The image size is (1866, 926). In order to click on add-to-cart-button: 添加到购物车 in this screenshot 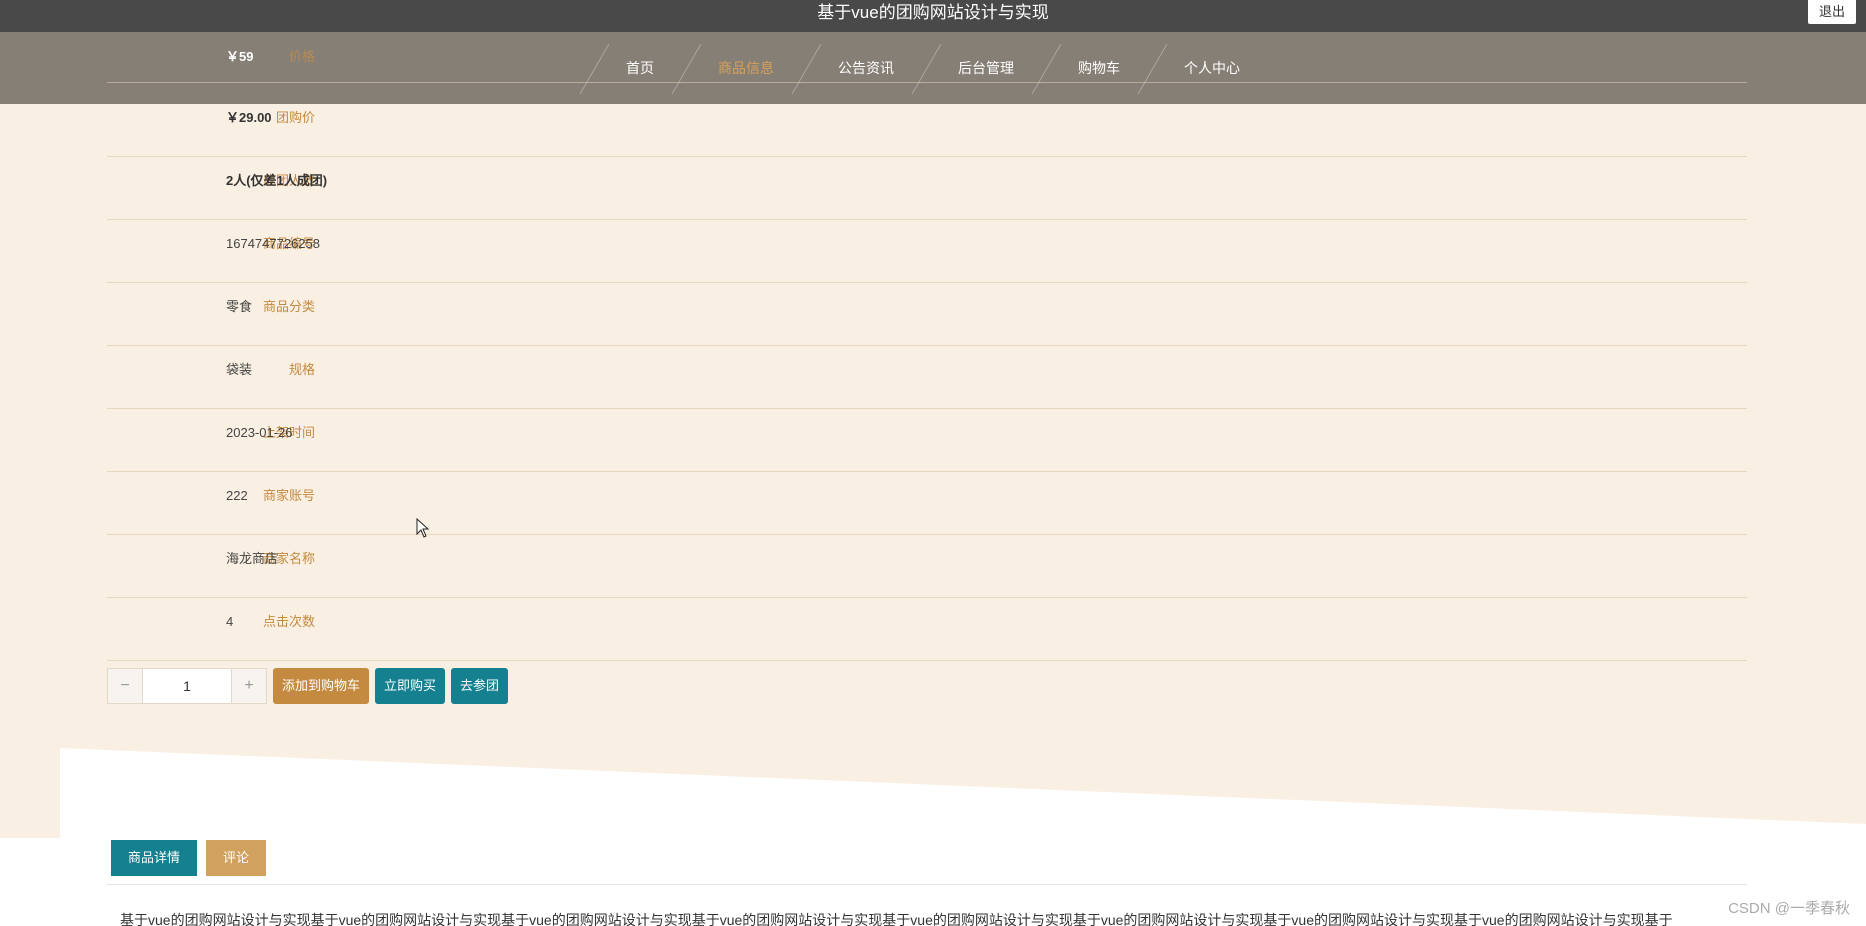, I will do `click(321, 686)`.